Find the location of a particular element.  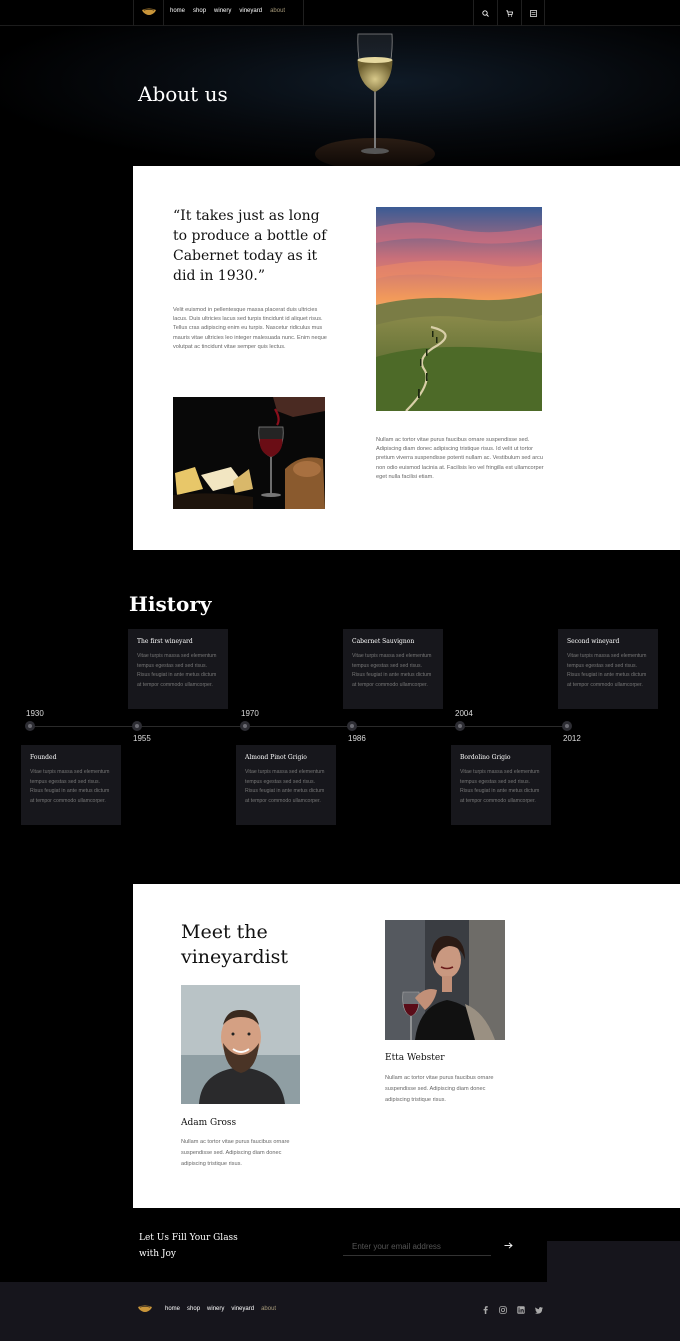

search-icon is located at coordinates (485, 13).